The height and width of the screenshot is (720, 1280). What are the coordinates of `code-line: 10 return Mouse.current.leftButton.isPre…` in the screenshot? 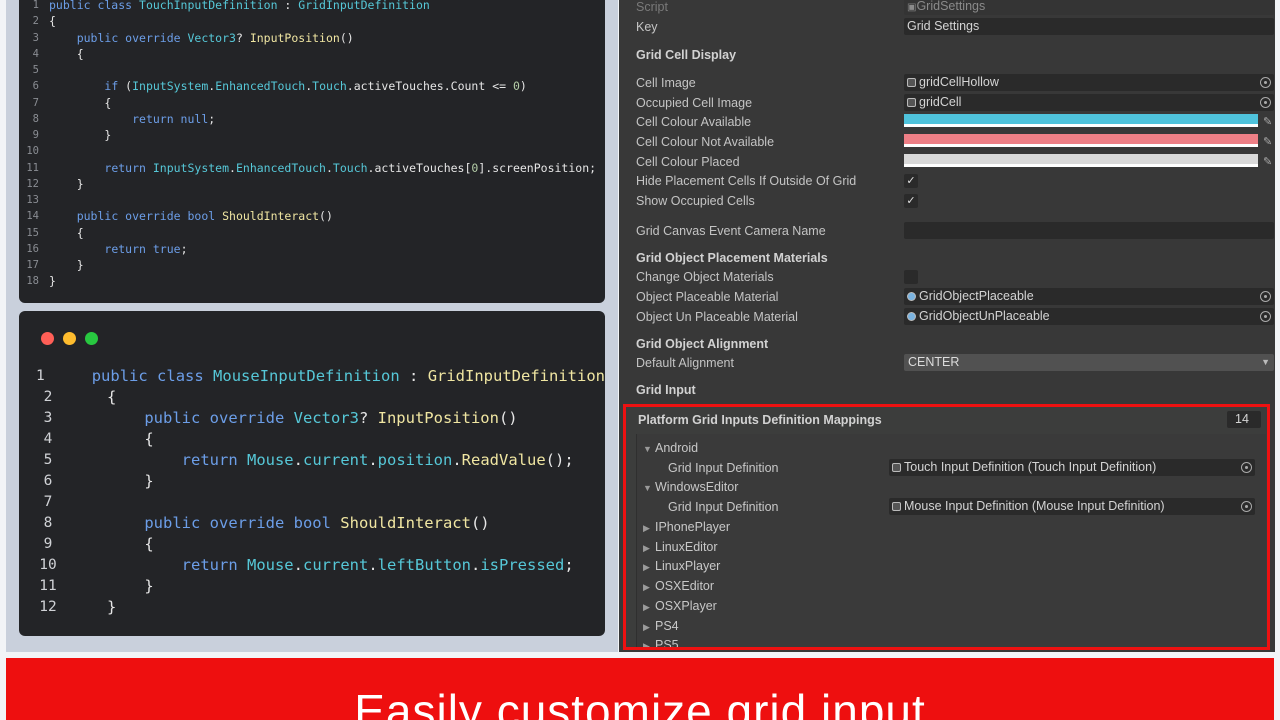 It's located at (312, 565).